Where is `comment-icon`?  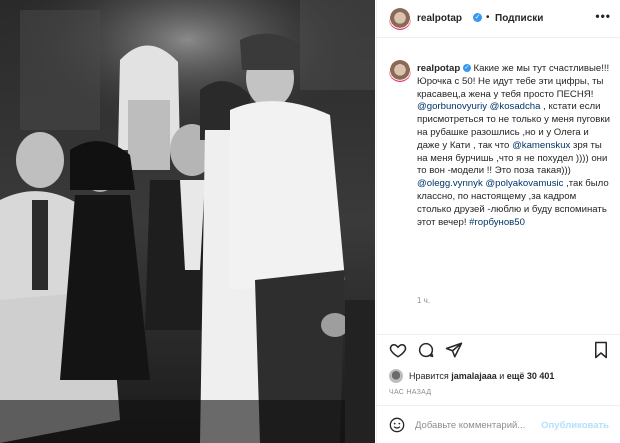
comment-icon is located at coordinates (426, 350).